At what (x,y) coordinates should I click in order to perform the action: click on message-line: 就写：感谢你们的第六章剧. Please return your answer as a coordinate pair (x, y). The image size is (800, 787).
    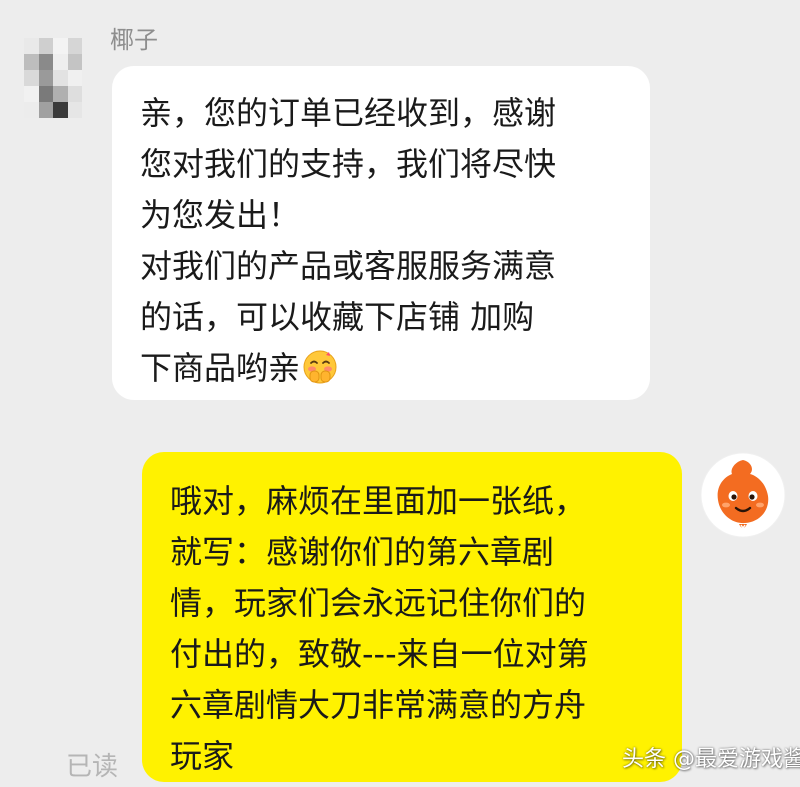
    Looking at the image, I should click on (362, 552).